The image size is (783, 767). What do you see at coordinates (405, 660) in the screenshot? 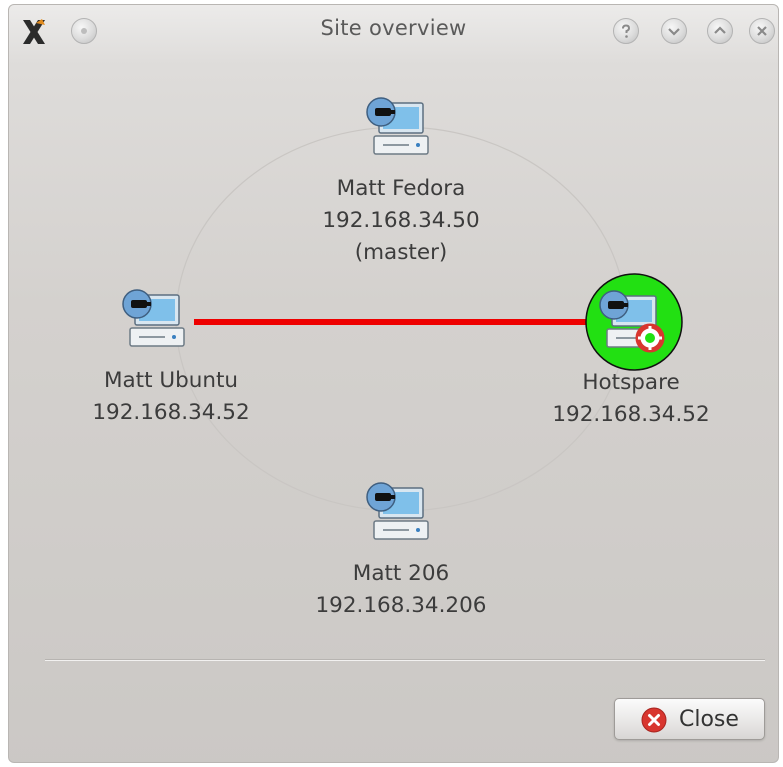
I see `footer-divider` at bounding box center [405, 660].